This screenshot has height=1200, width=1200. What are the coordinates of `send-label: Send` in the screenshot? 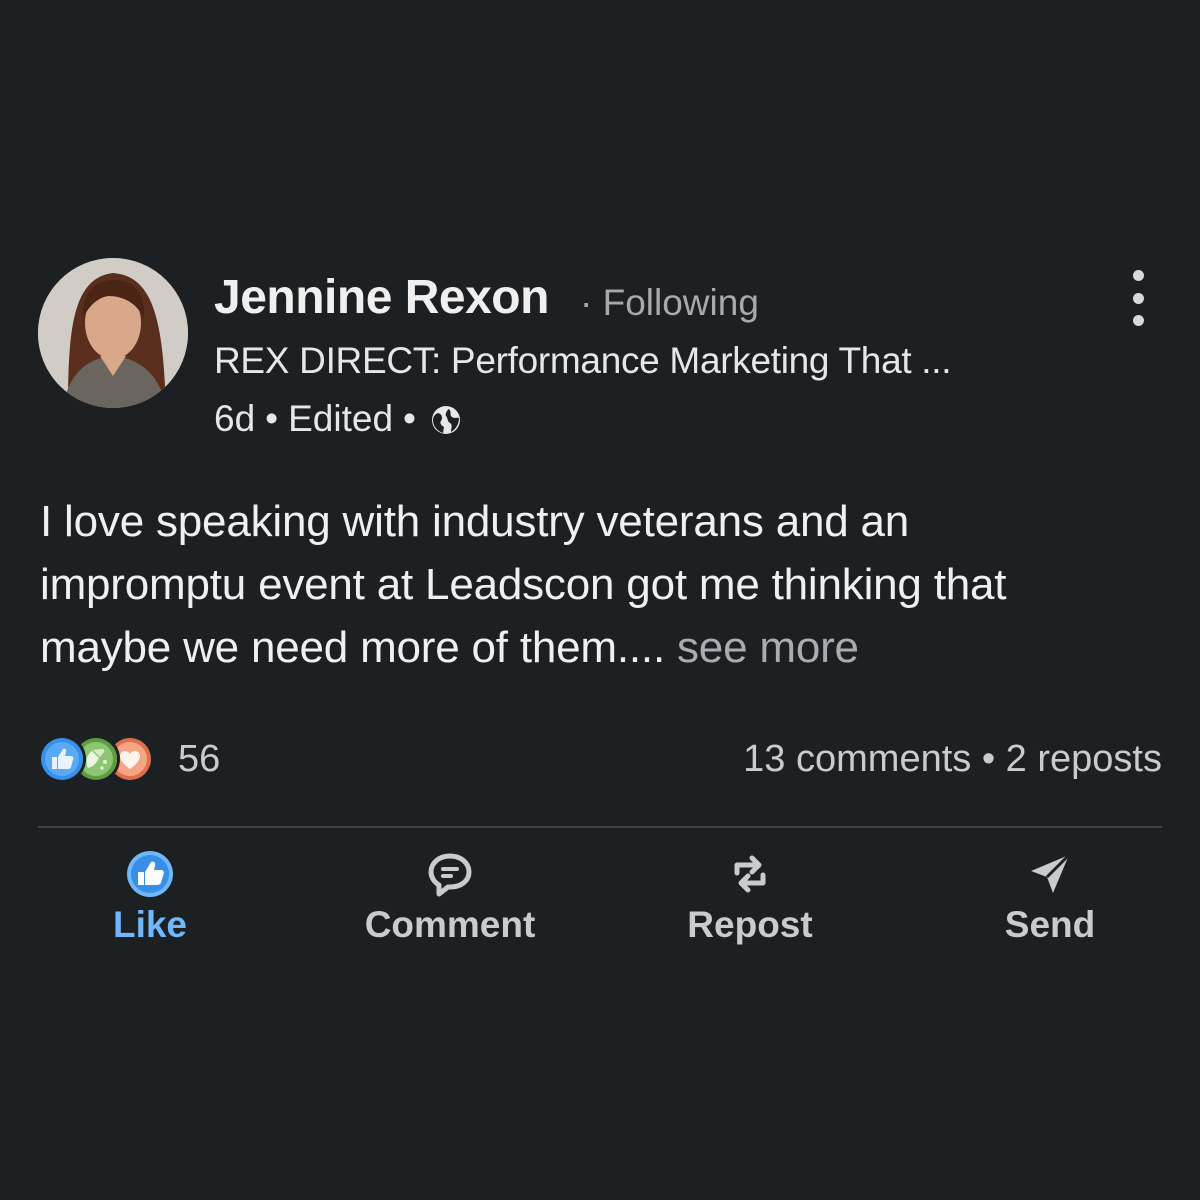 It's located at (1050, 924).